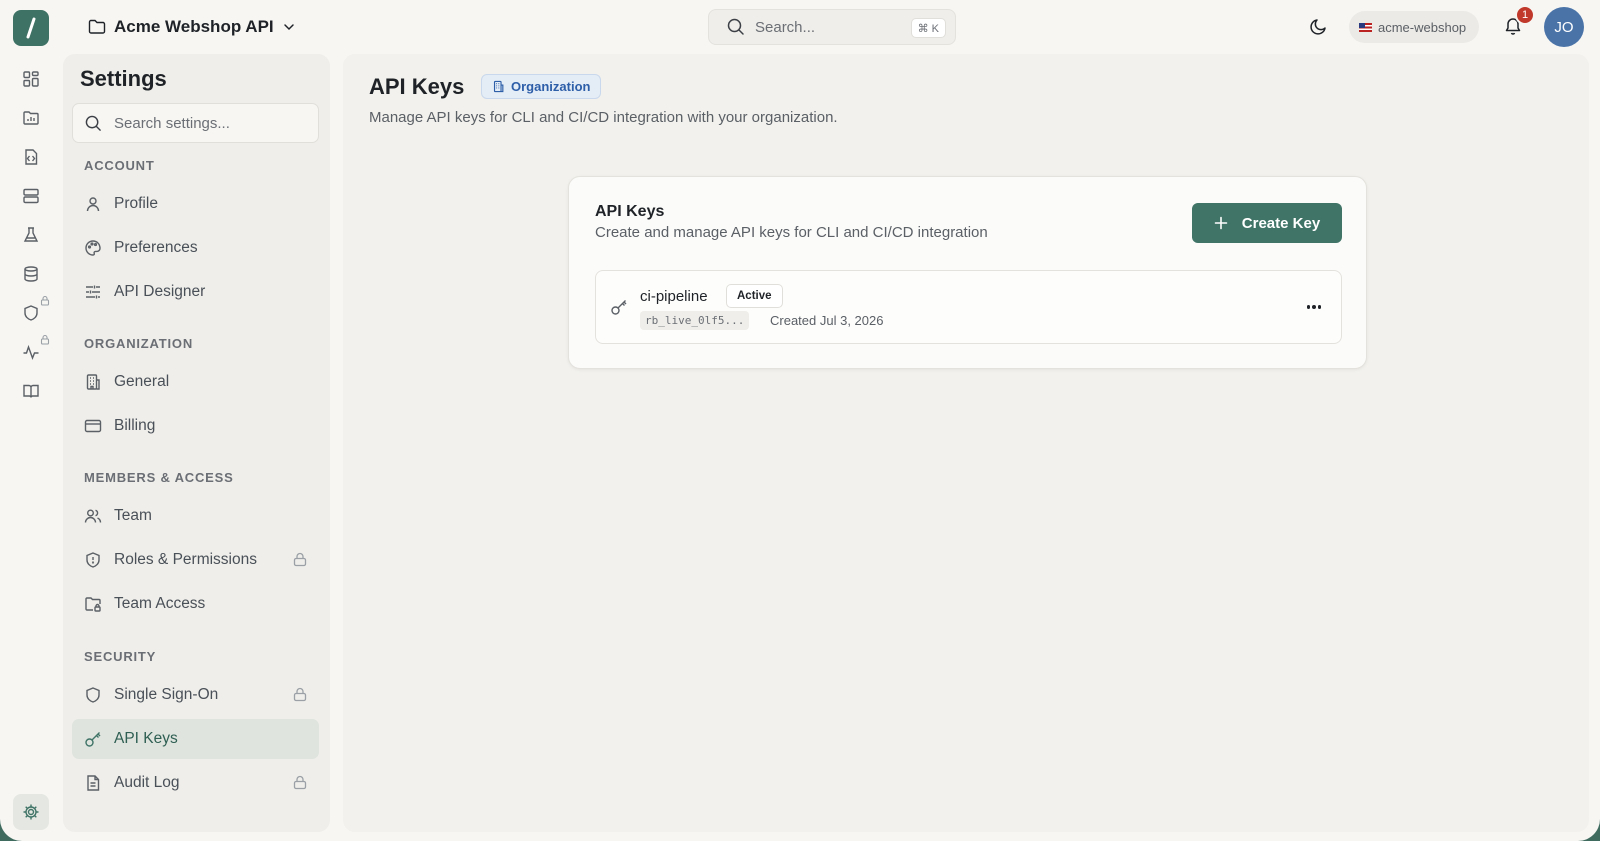  Describe the element at coordinates (160, 291) in the screenshot. I see `settings-item-label: API Designer` at that location.